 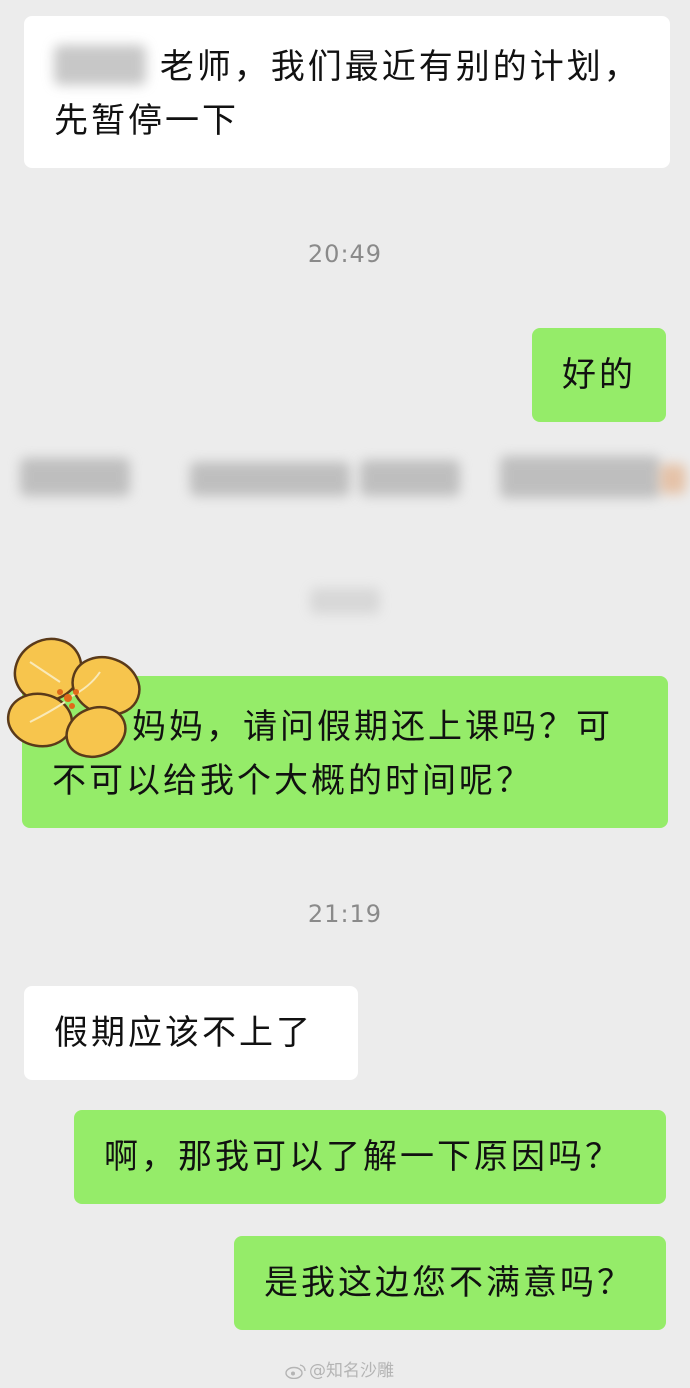 I want to click on message-text: 啊，那我可以了解一下原因吗？, so click(x=363, y=1157).